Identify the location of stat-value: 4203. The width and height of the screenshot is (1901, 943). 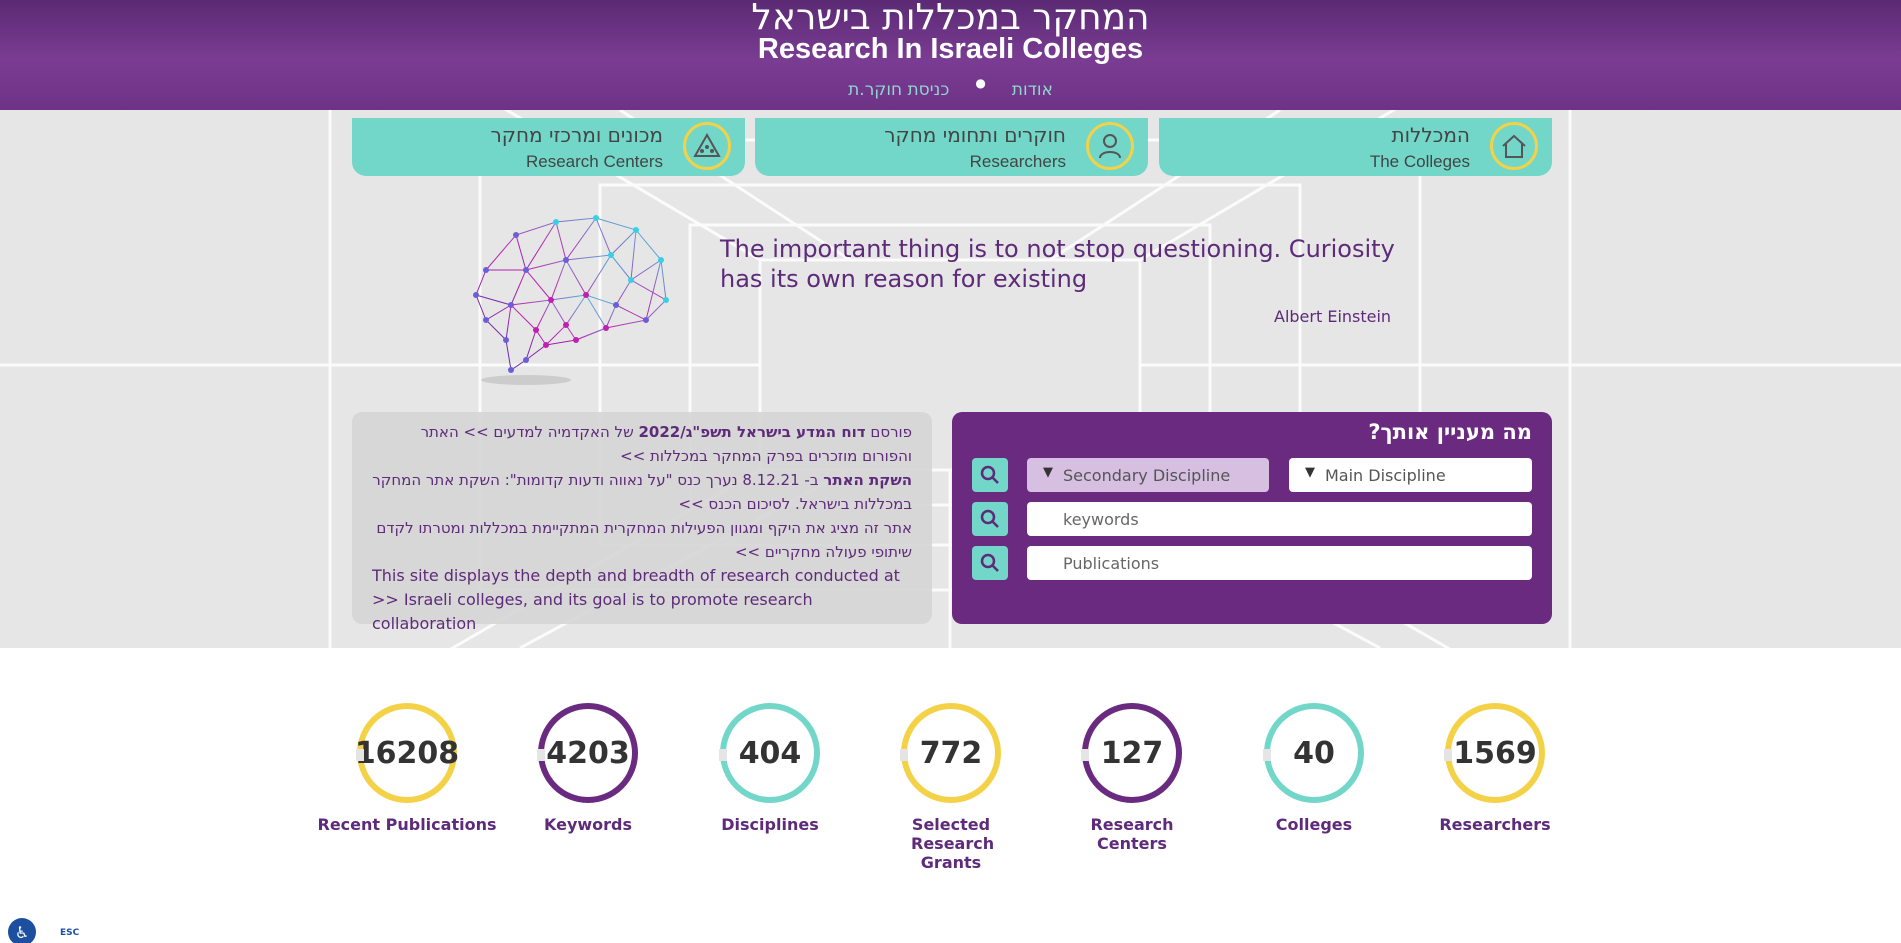
(588, 753).